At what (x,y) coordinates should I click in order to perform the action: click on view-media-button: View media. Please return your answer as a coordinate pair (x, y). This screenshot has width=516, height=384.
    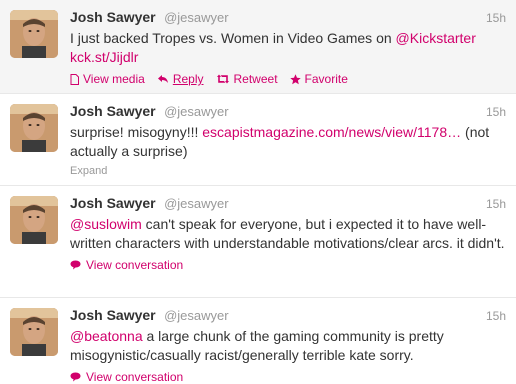
    Looking at the image, I should click on (107, 79).